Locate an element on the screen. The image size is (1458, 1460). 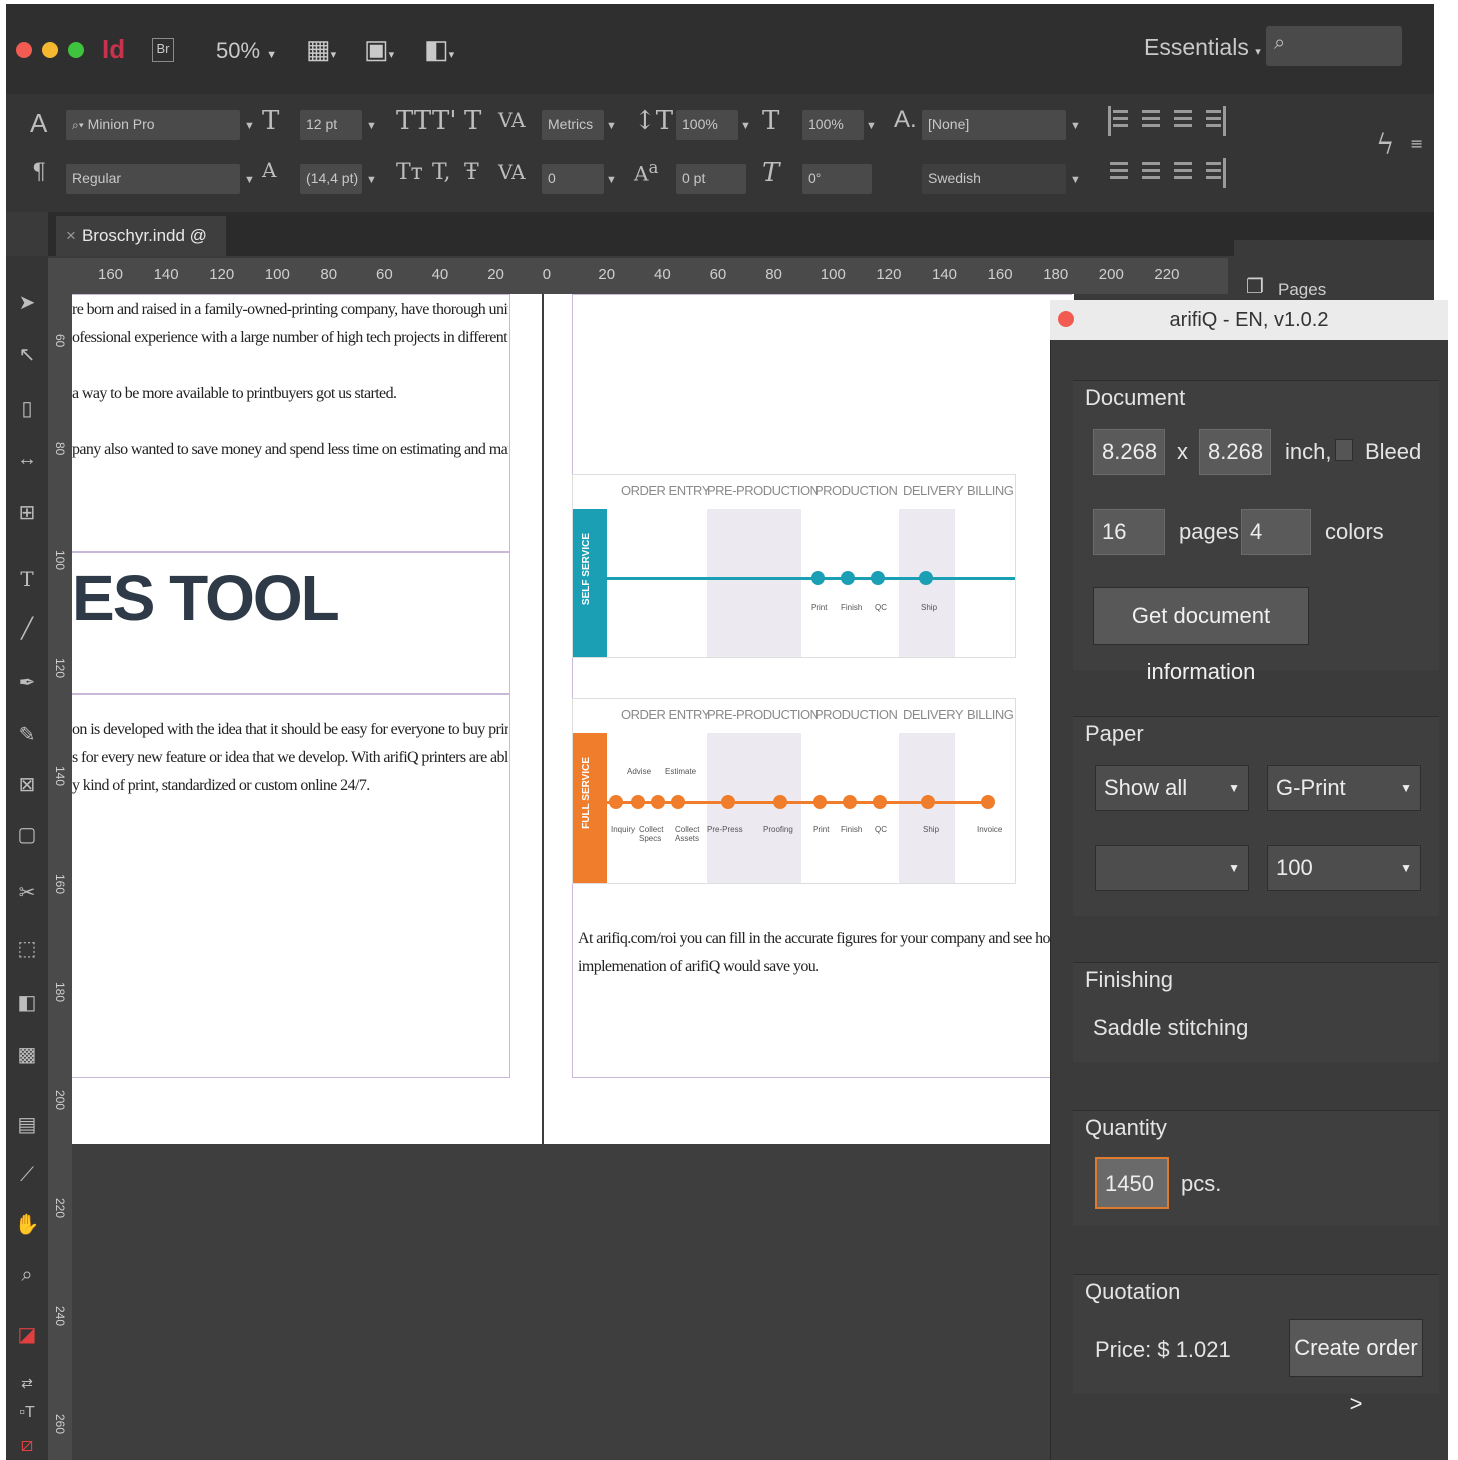
create-order-button: Create order > is located at coordinates (1356, 1367).